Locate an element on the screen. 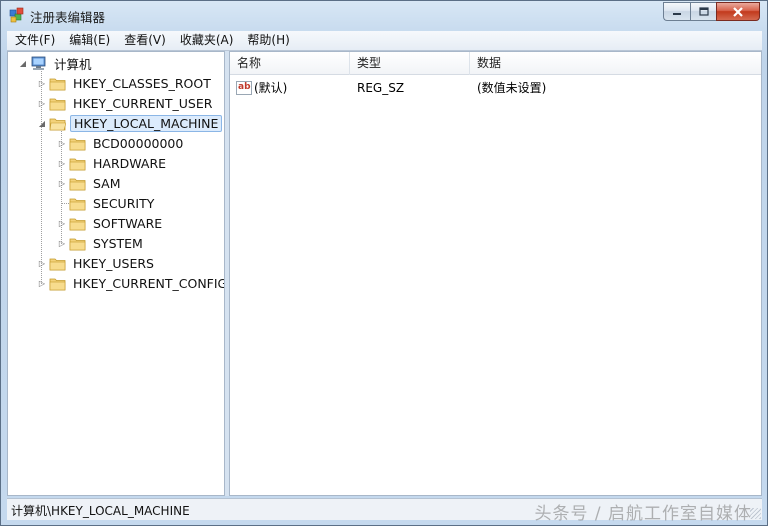  menu-favorites: 收藏夹(A) is located at coordinates (206, 40).